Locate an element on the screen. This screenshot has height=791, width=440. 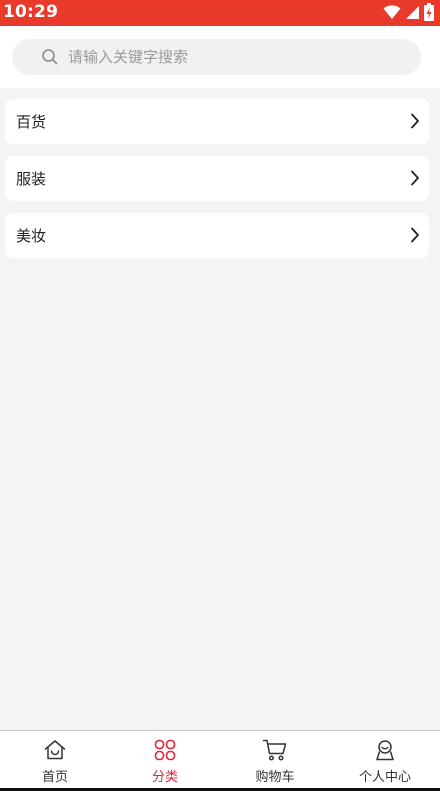
category-item-meizhuang: 美妆 is located at coordinates (217, 235).